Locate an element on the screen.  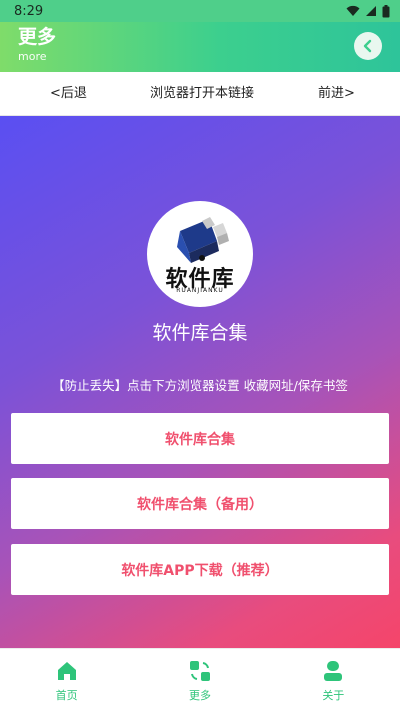
app-logo: 软件库 RUANJIANKU is located at coordinates (200, 254).